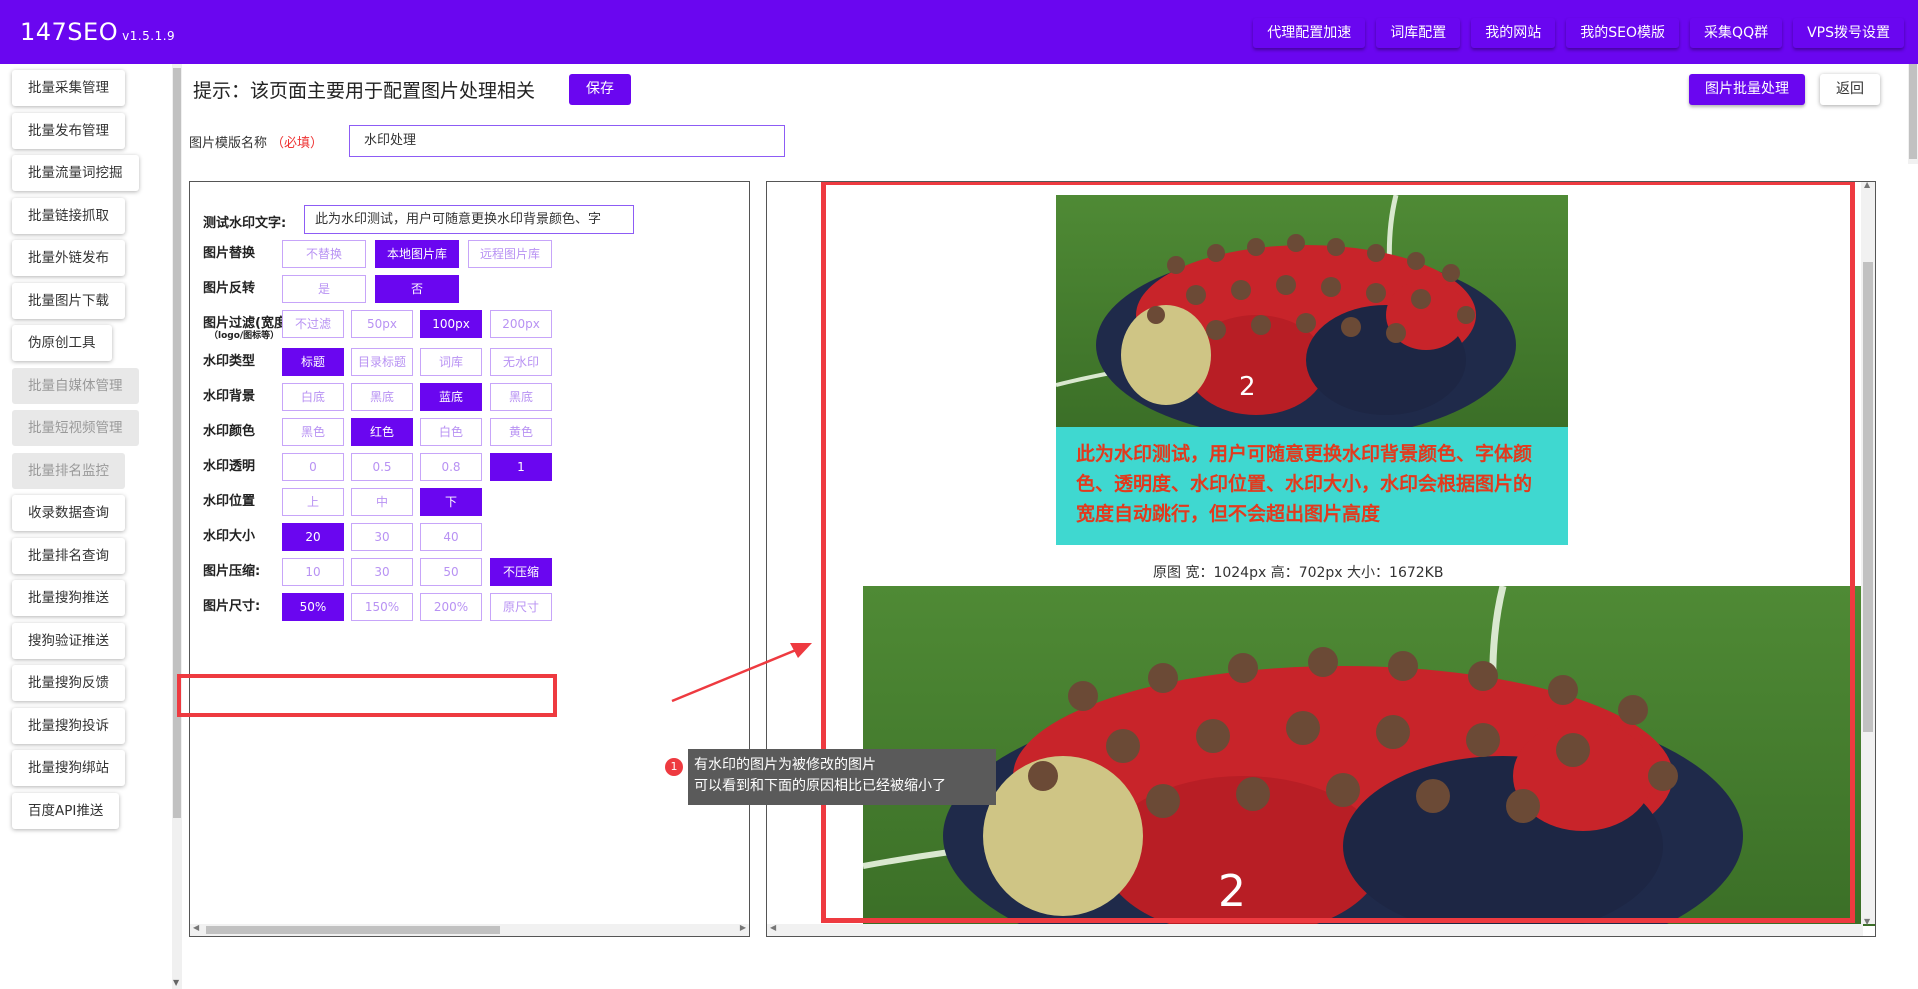  What do you see at coordinates (229, 288) in the screenshot?
I see `image-flip-label: 图片反转` at bounding box center [229, 288].